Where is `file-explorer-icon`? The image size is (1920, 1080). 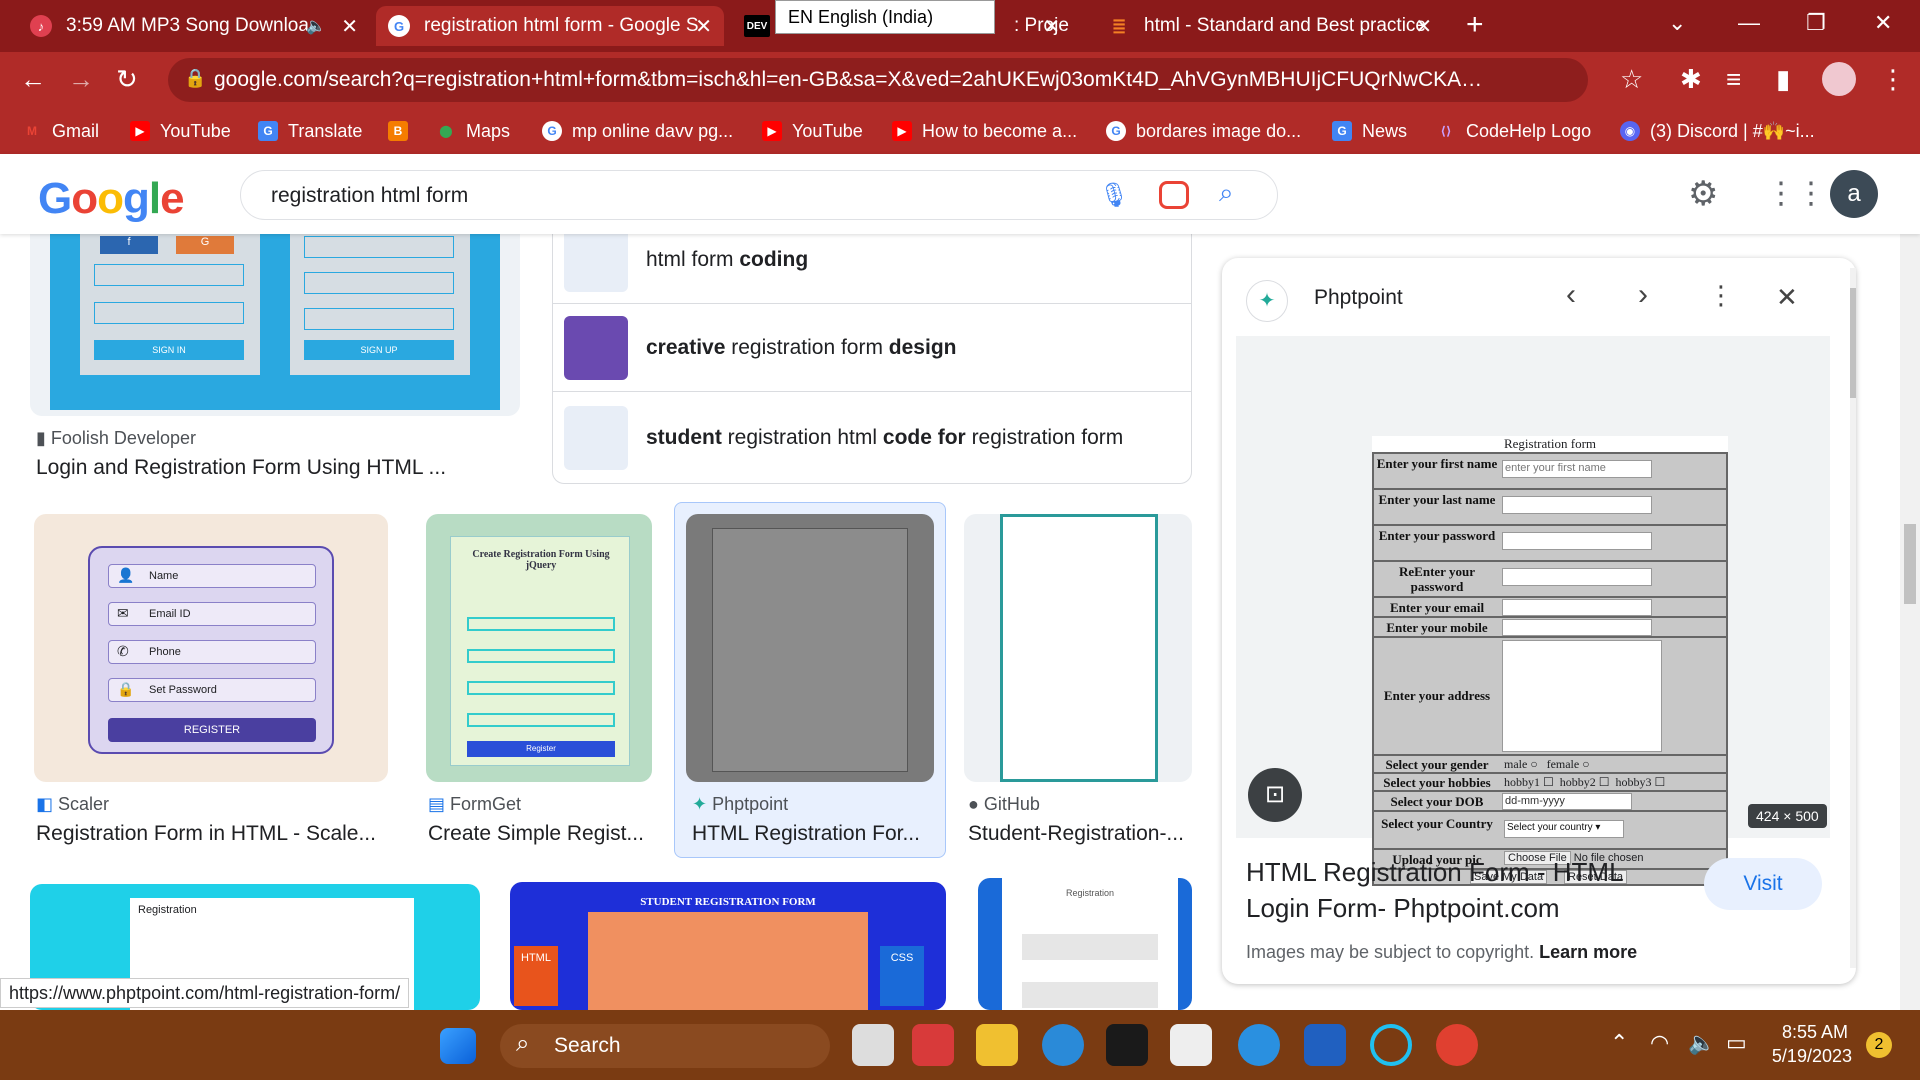 file-explorer-icon is located at coordinates (997, 1045).